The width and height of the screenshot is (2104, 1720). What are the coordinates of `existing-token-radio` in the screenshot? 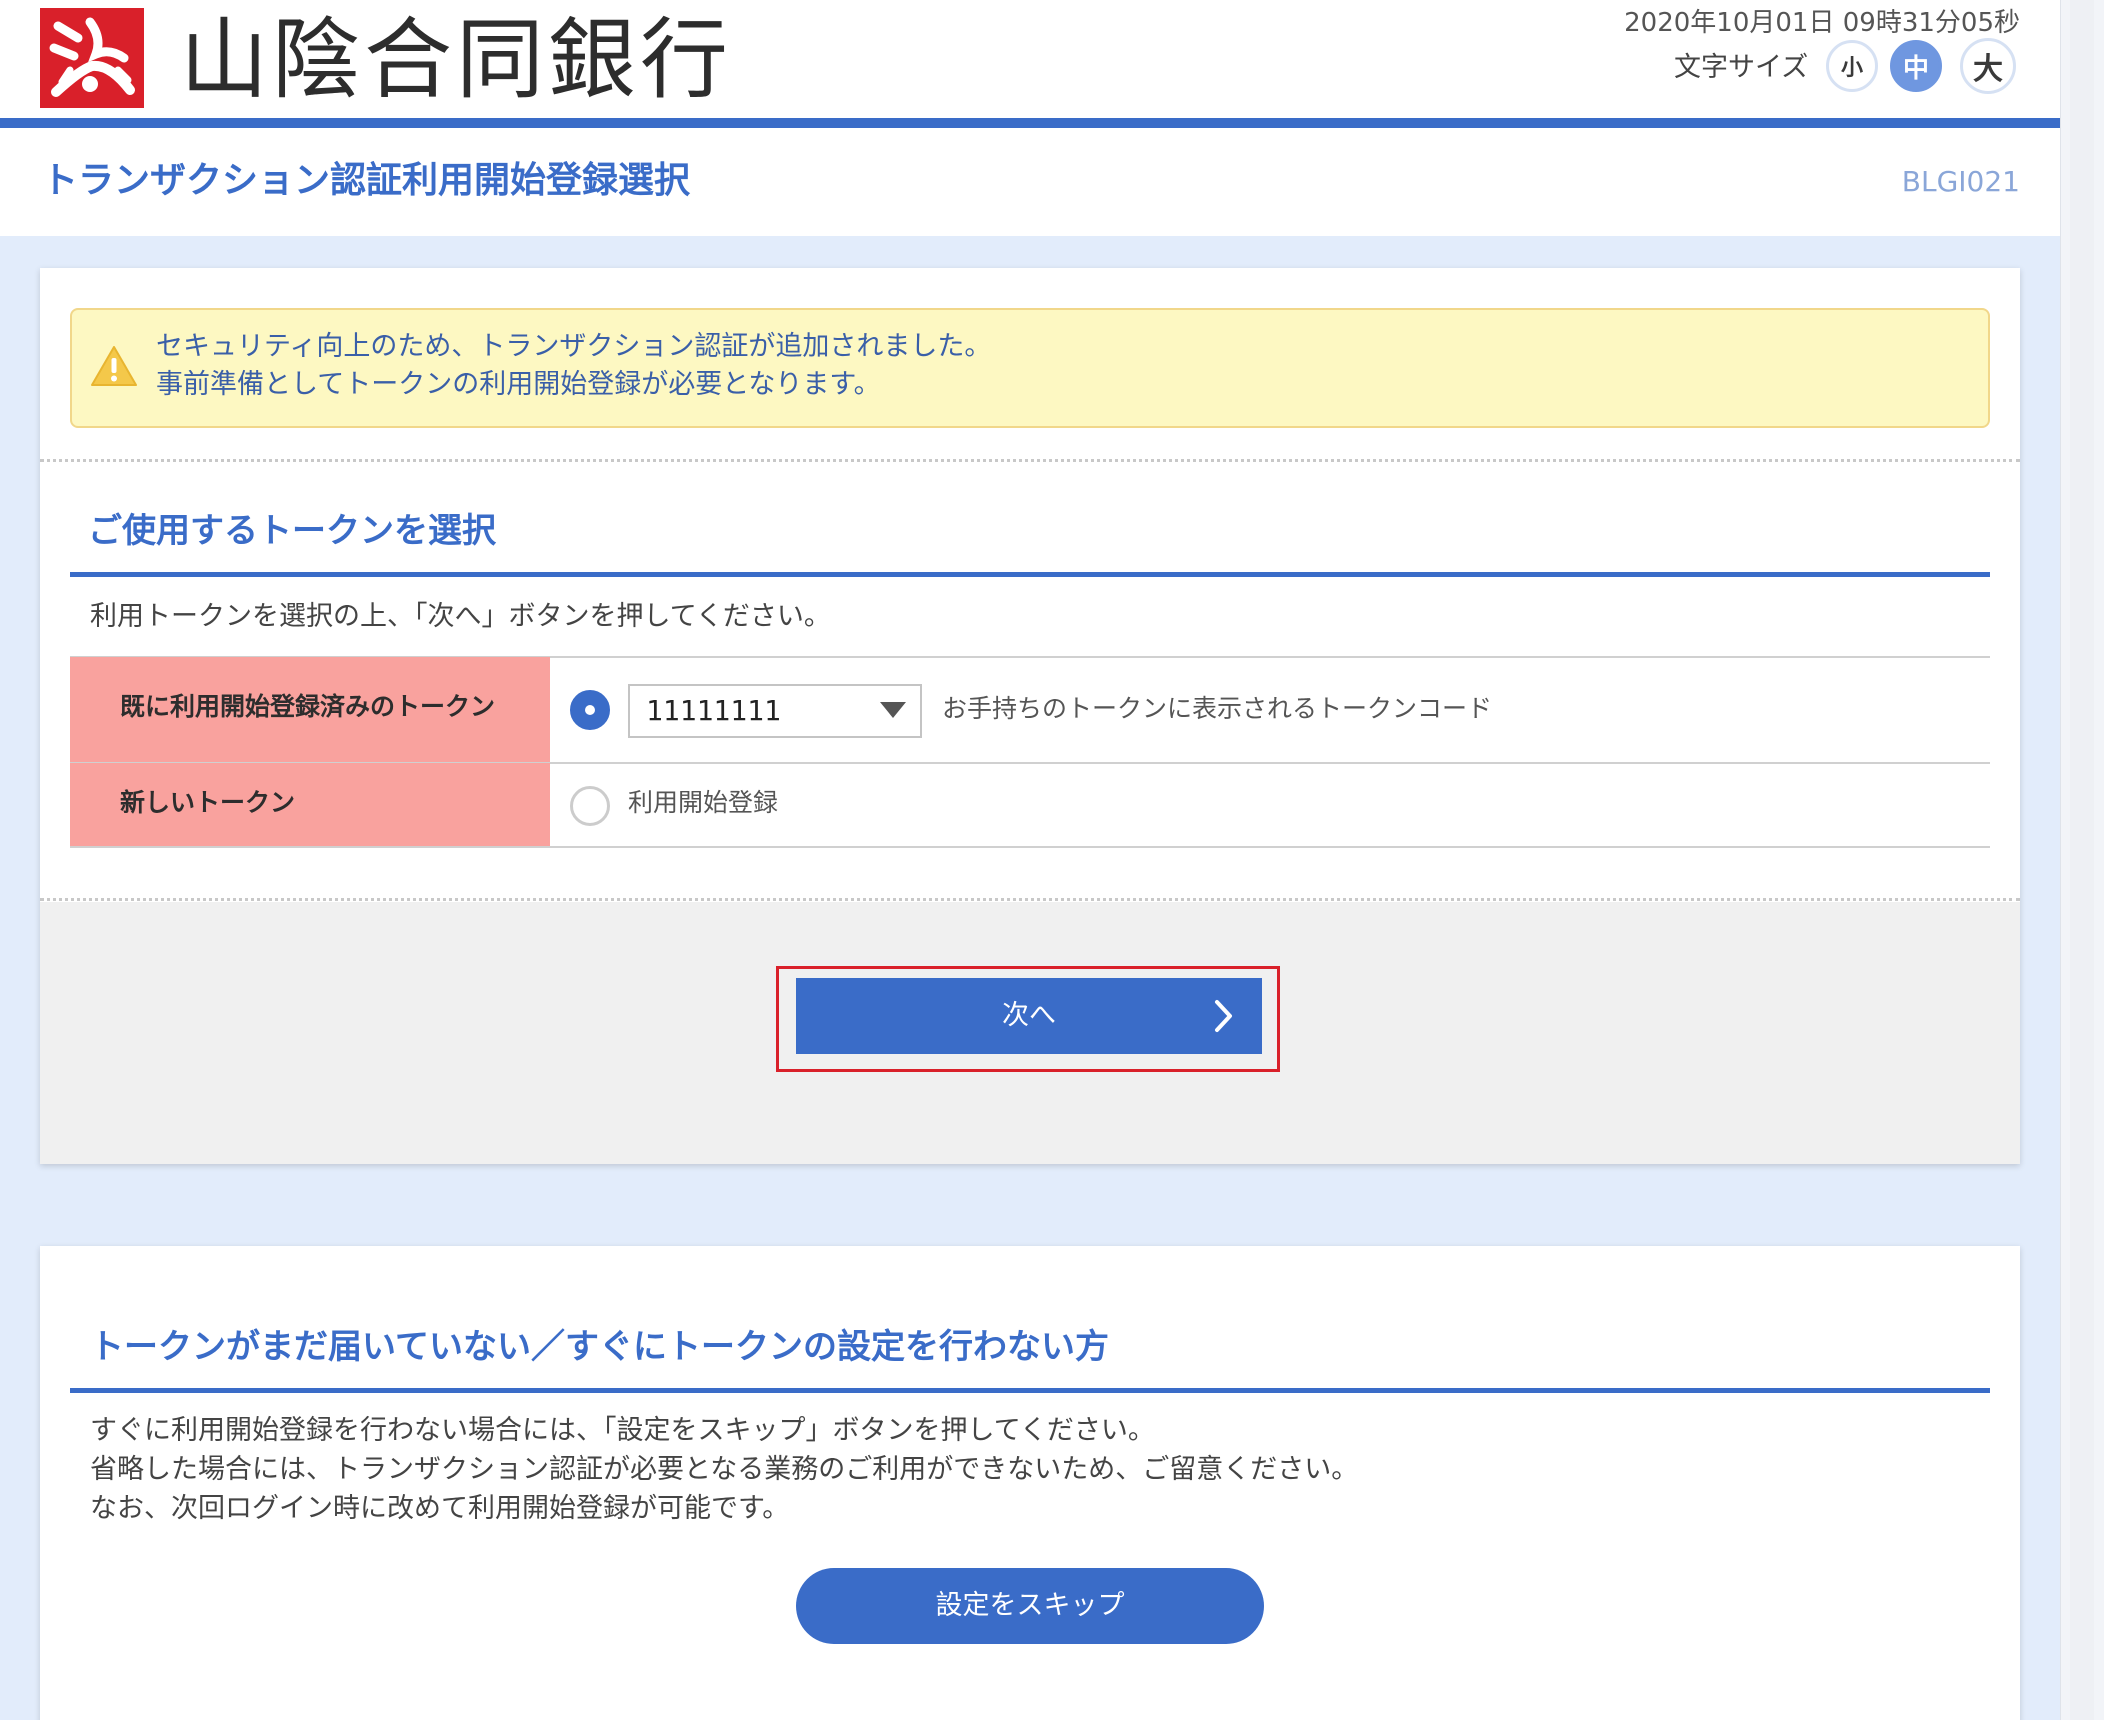 It's located at (590, 710).